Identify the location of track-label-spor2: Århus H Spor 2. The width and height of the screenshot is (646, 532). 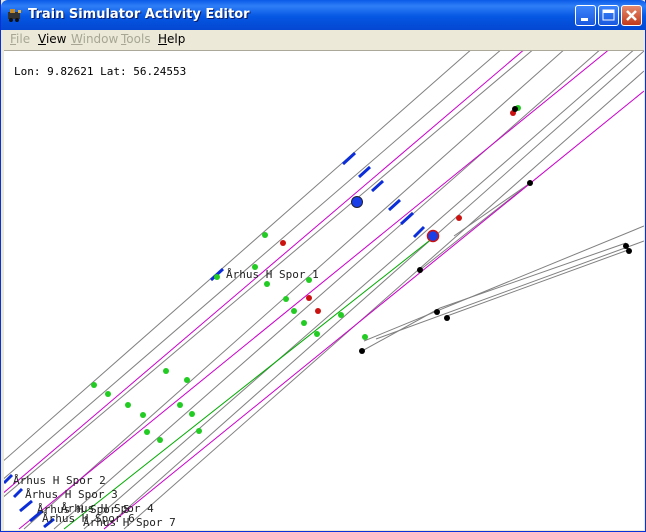
(59, 480).